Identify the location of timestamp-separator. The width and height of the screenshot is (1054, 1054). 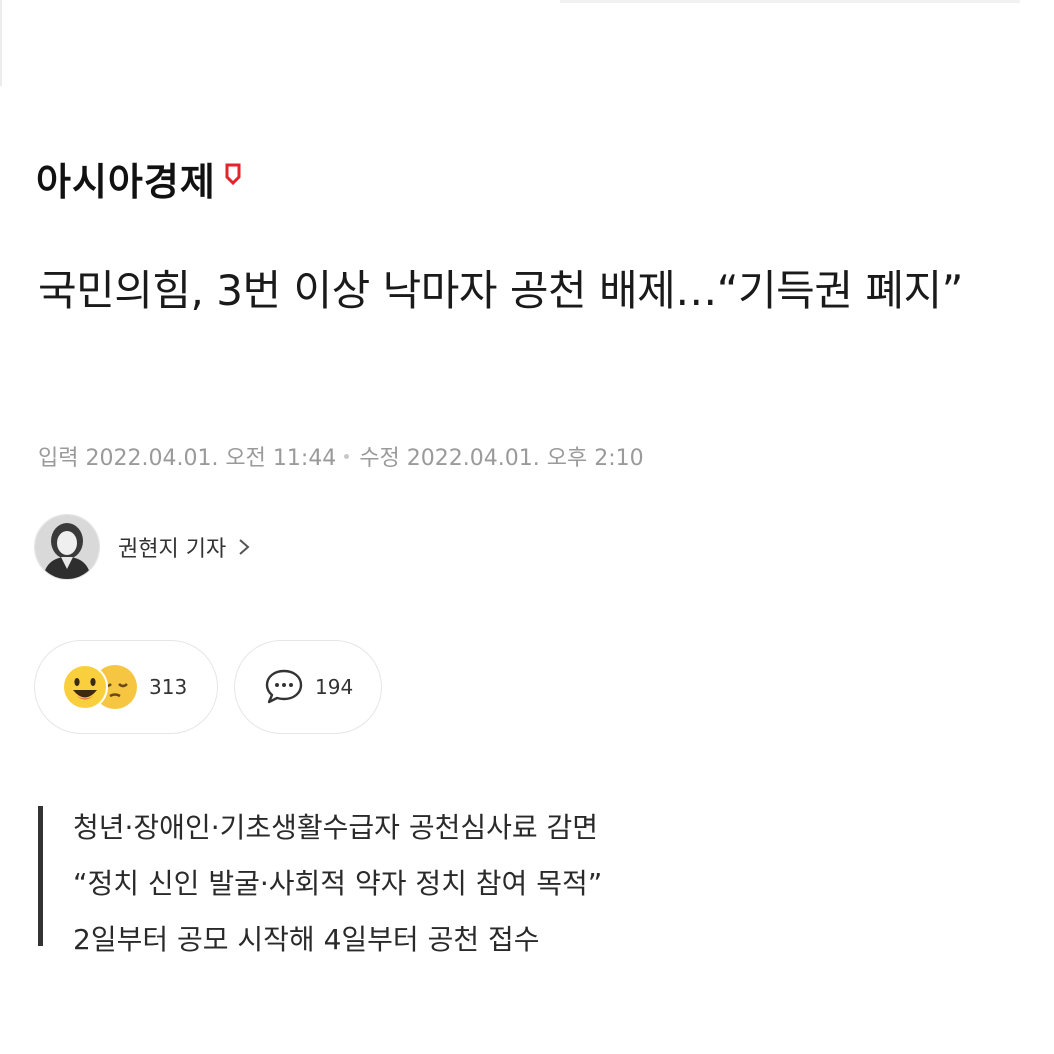
(347, 456).